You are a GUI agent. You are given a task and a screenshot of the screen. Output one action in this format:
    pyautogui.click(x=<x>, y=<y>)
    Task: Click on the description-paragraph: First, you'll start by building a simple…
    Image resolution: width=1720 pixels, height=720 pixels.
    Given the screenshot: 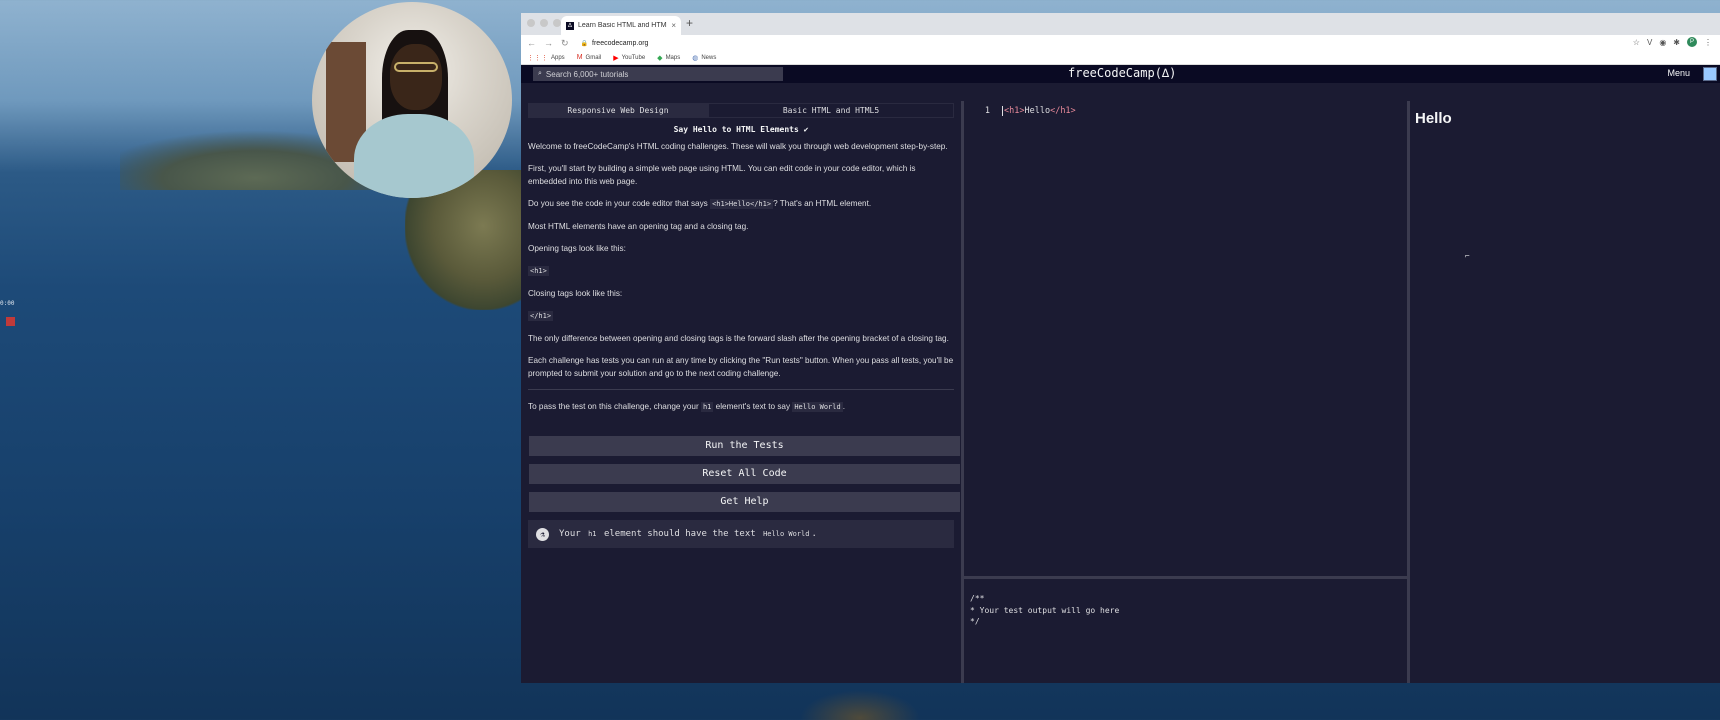 What is the action you would take?
    pyautogui.click(x=741, y=175)
    